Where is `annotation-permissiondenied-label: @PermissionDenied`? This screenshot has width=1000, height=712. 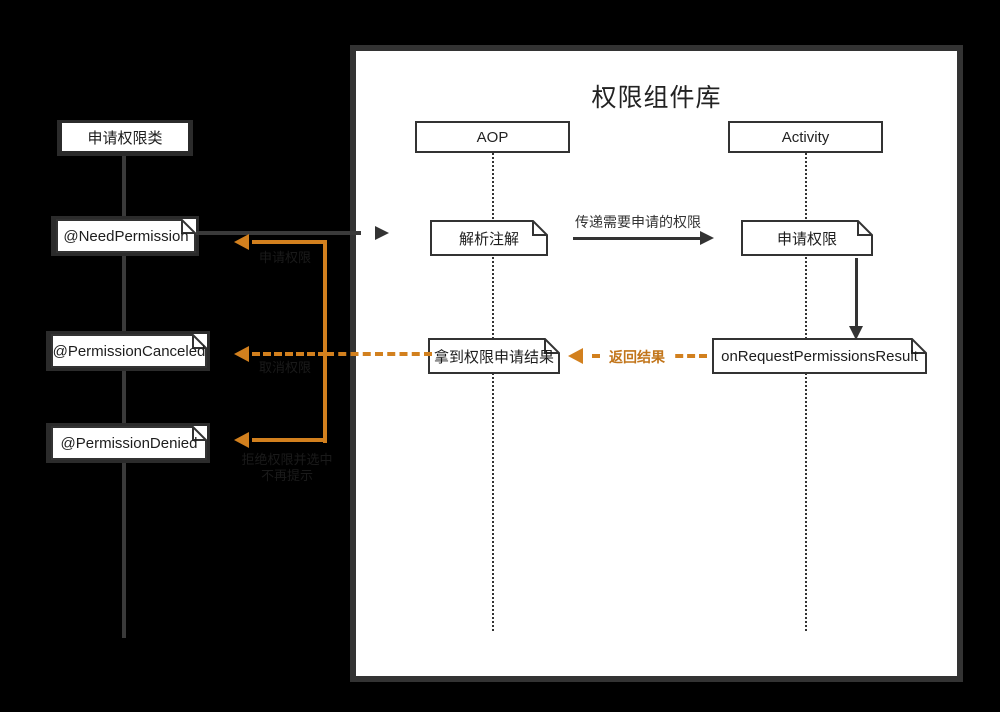
annotation-permissiondenied-label: @PermissionDenied is located at coordinates (129, 443).